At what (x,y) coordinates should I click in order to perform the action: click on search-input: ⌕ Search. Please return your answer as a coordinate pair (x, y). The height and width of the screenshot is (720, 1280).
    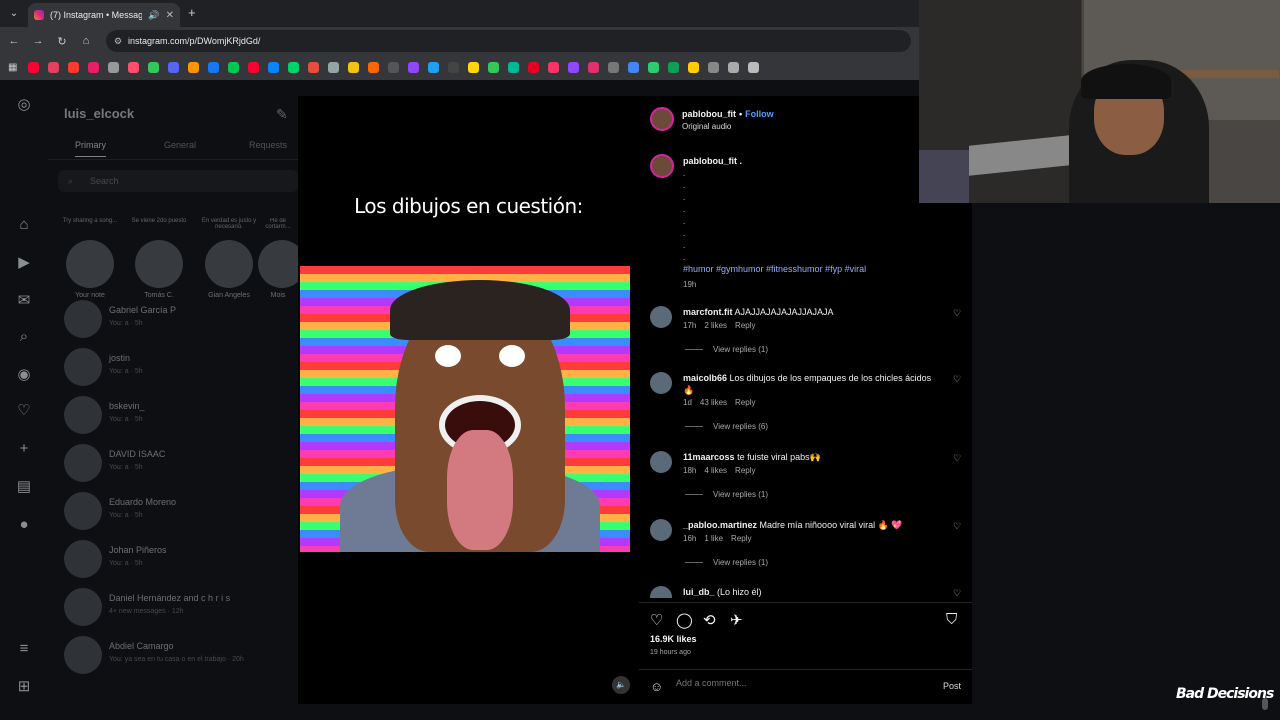
    Looking at the image, I should click on (178, 181).